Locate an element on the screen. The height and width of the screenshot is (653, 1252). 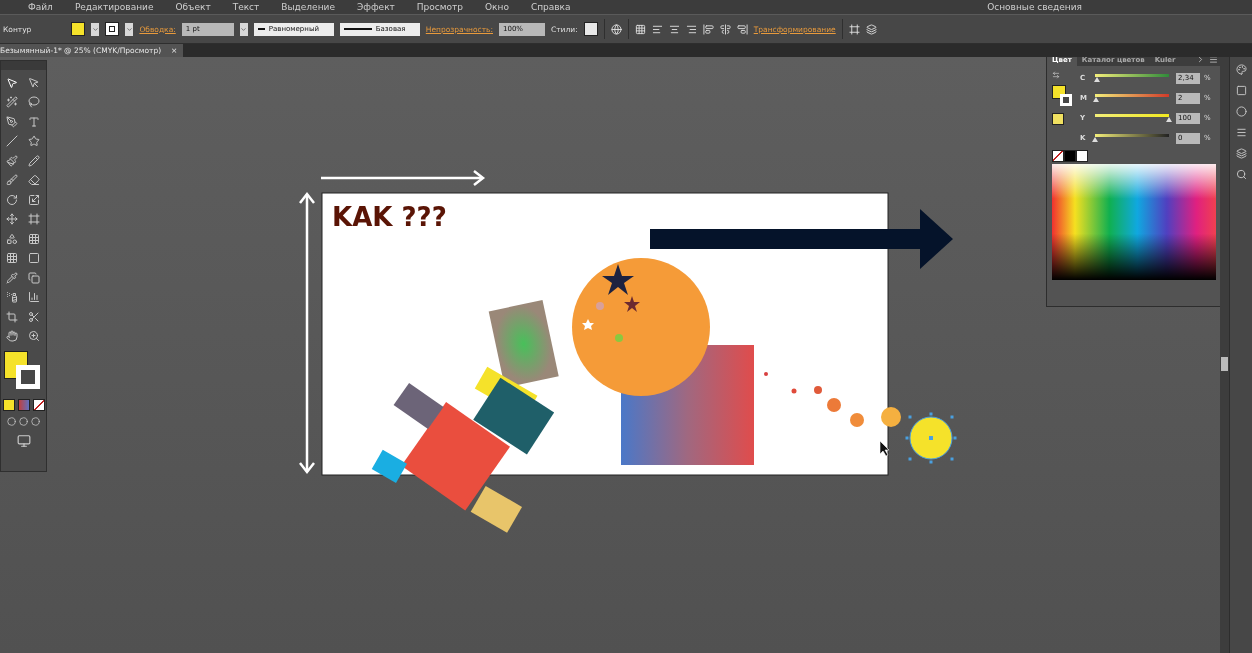
search-icon is located at coordinates (1241, 174).